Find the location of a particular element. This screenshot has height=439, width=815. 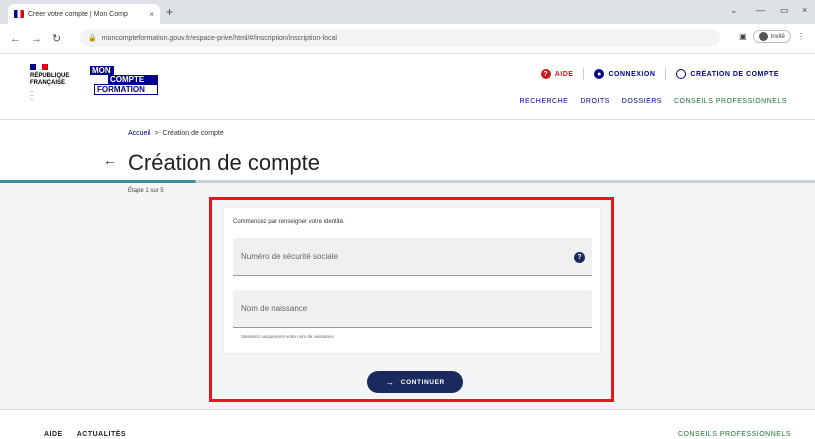

avatar-icon is located at coordinates (763, 36).